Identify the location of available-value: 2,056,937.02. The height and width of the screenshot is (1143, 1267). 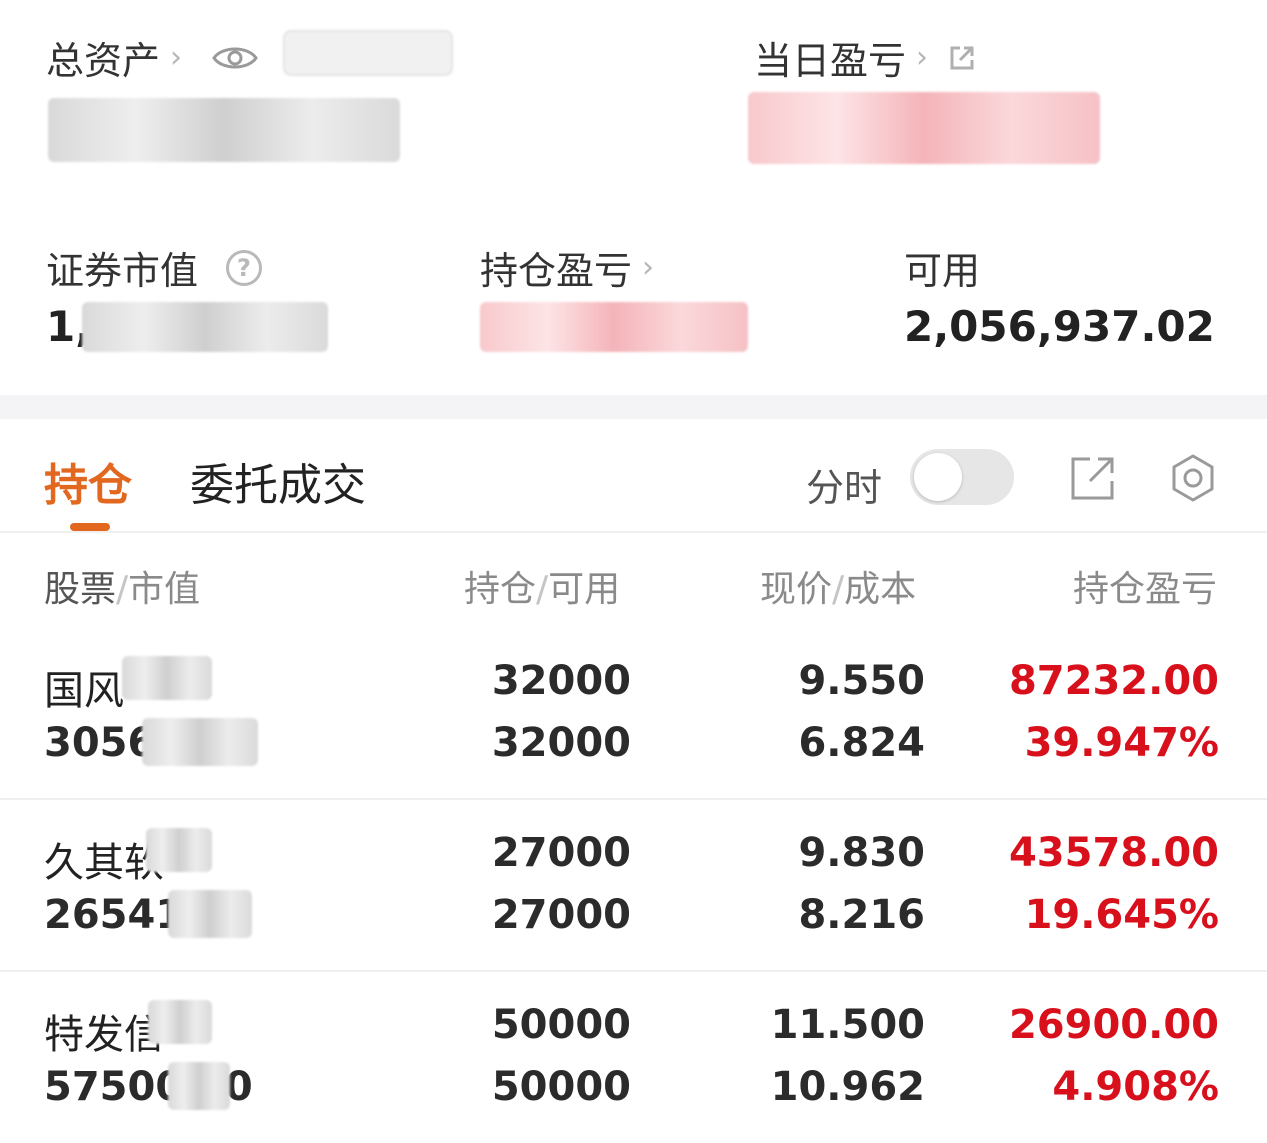
(1059, 326).